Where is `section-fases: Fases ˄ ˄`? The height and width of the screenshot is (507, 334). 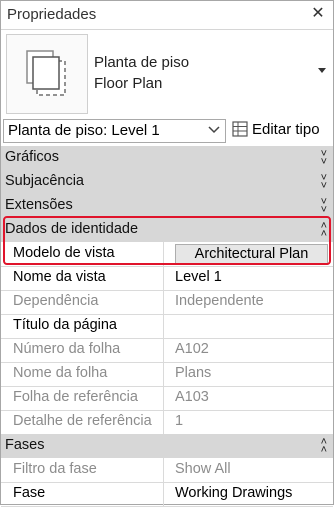 section-fases: Fases ˄ ˄ is located at coordinates (167, 446).